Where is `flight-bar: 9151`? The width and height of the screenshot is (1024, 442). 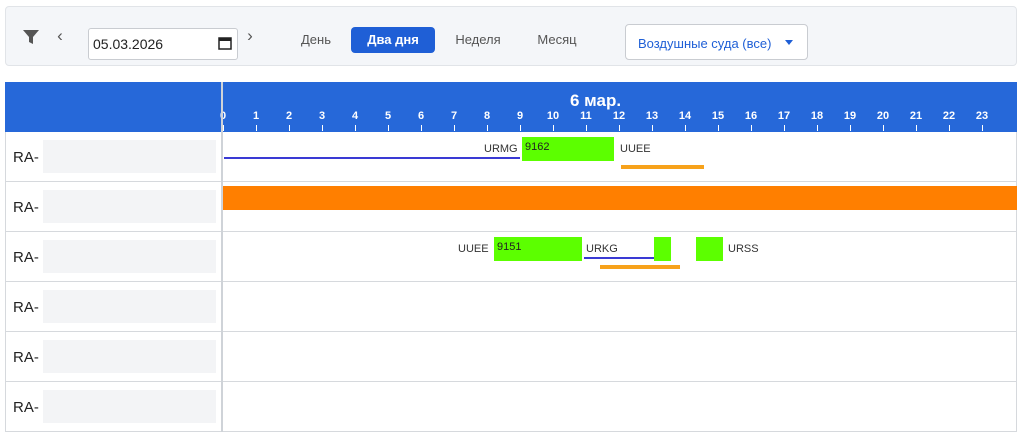 flight-bar: 9151 is located at coordinates (538, 249).